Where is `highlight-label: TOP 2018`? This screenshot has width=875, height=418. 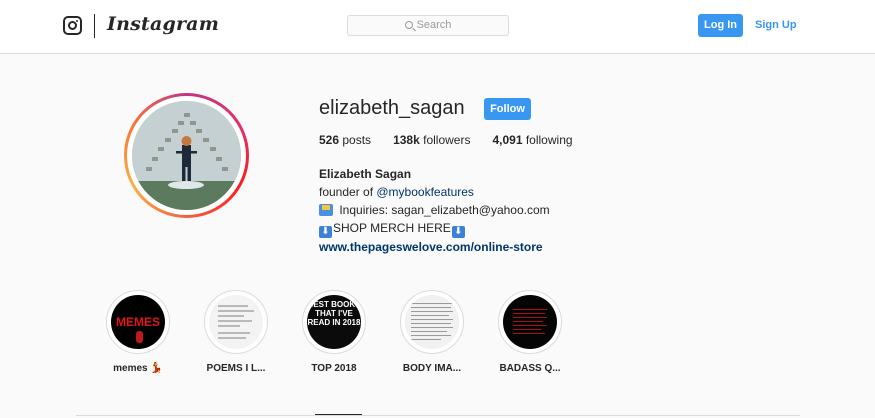 highlight-label: TOP 2018 is located at coordinates (334, 368).